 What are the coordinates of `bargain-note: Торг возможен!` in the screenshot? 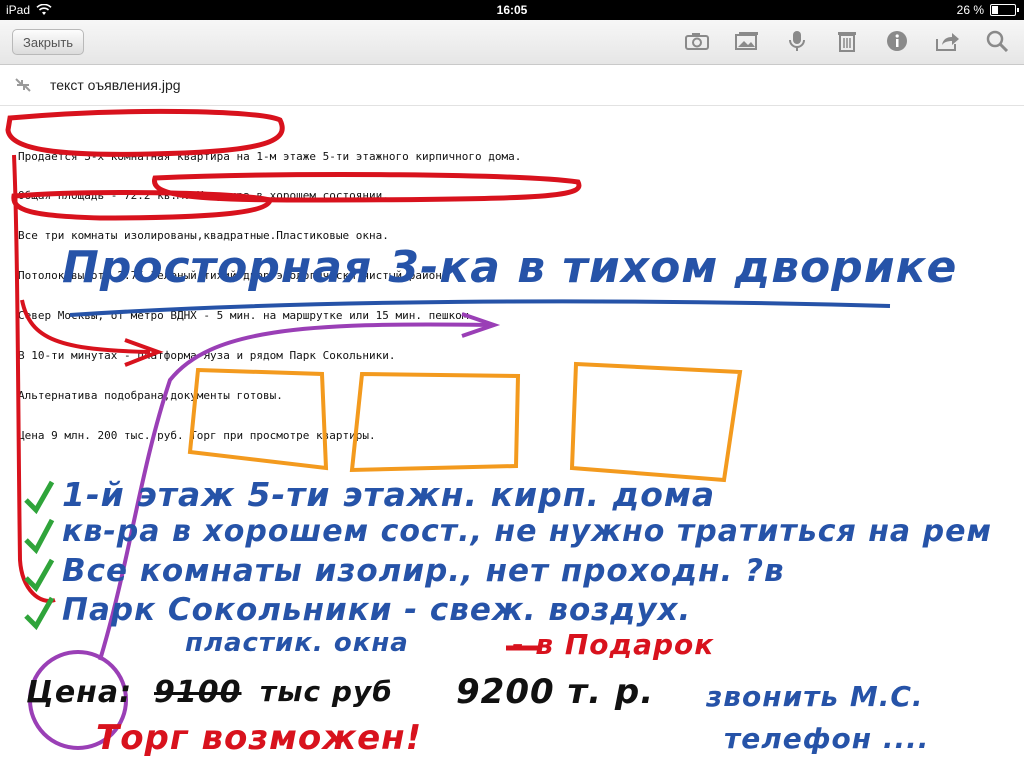 It's located at (259, 738).